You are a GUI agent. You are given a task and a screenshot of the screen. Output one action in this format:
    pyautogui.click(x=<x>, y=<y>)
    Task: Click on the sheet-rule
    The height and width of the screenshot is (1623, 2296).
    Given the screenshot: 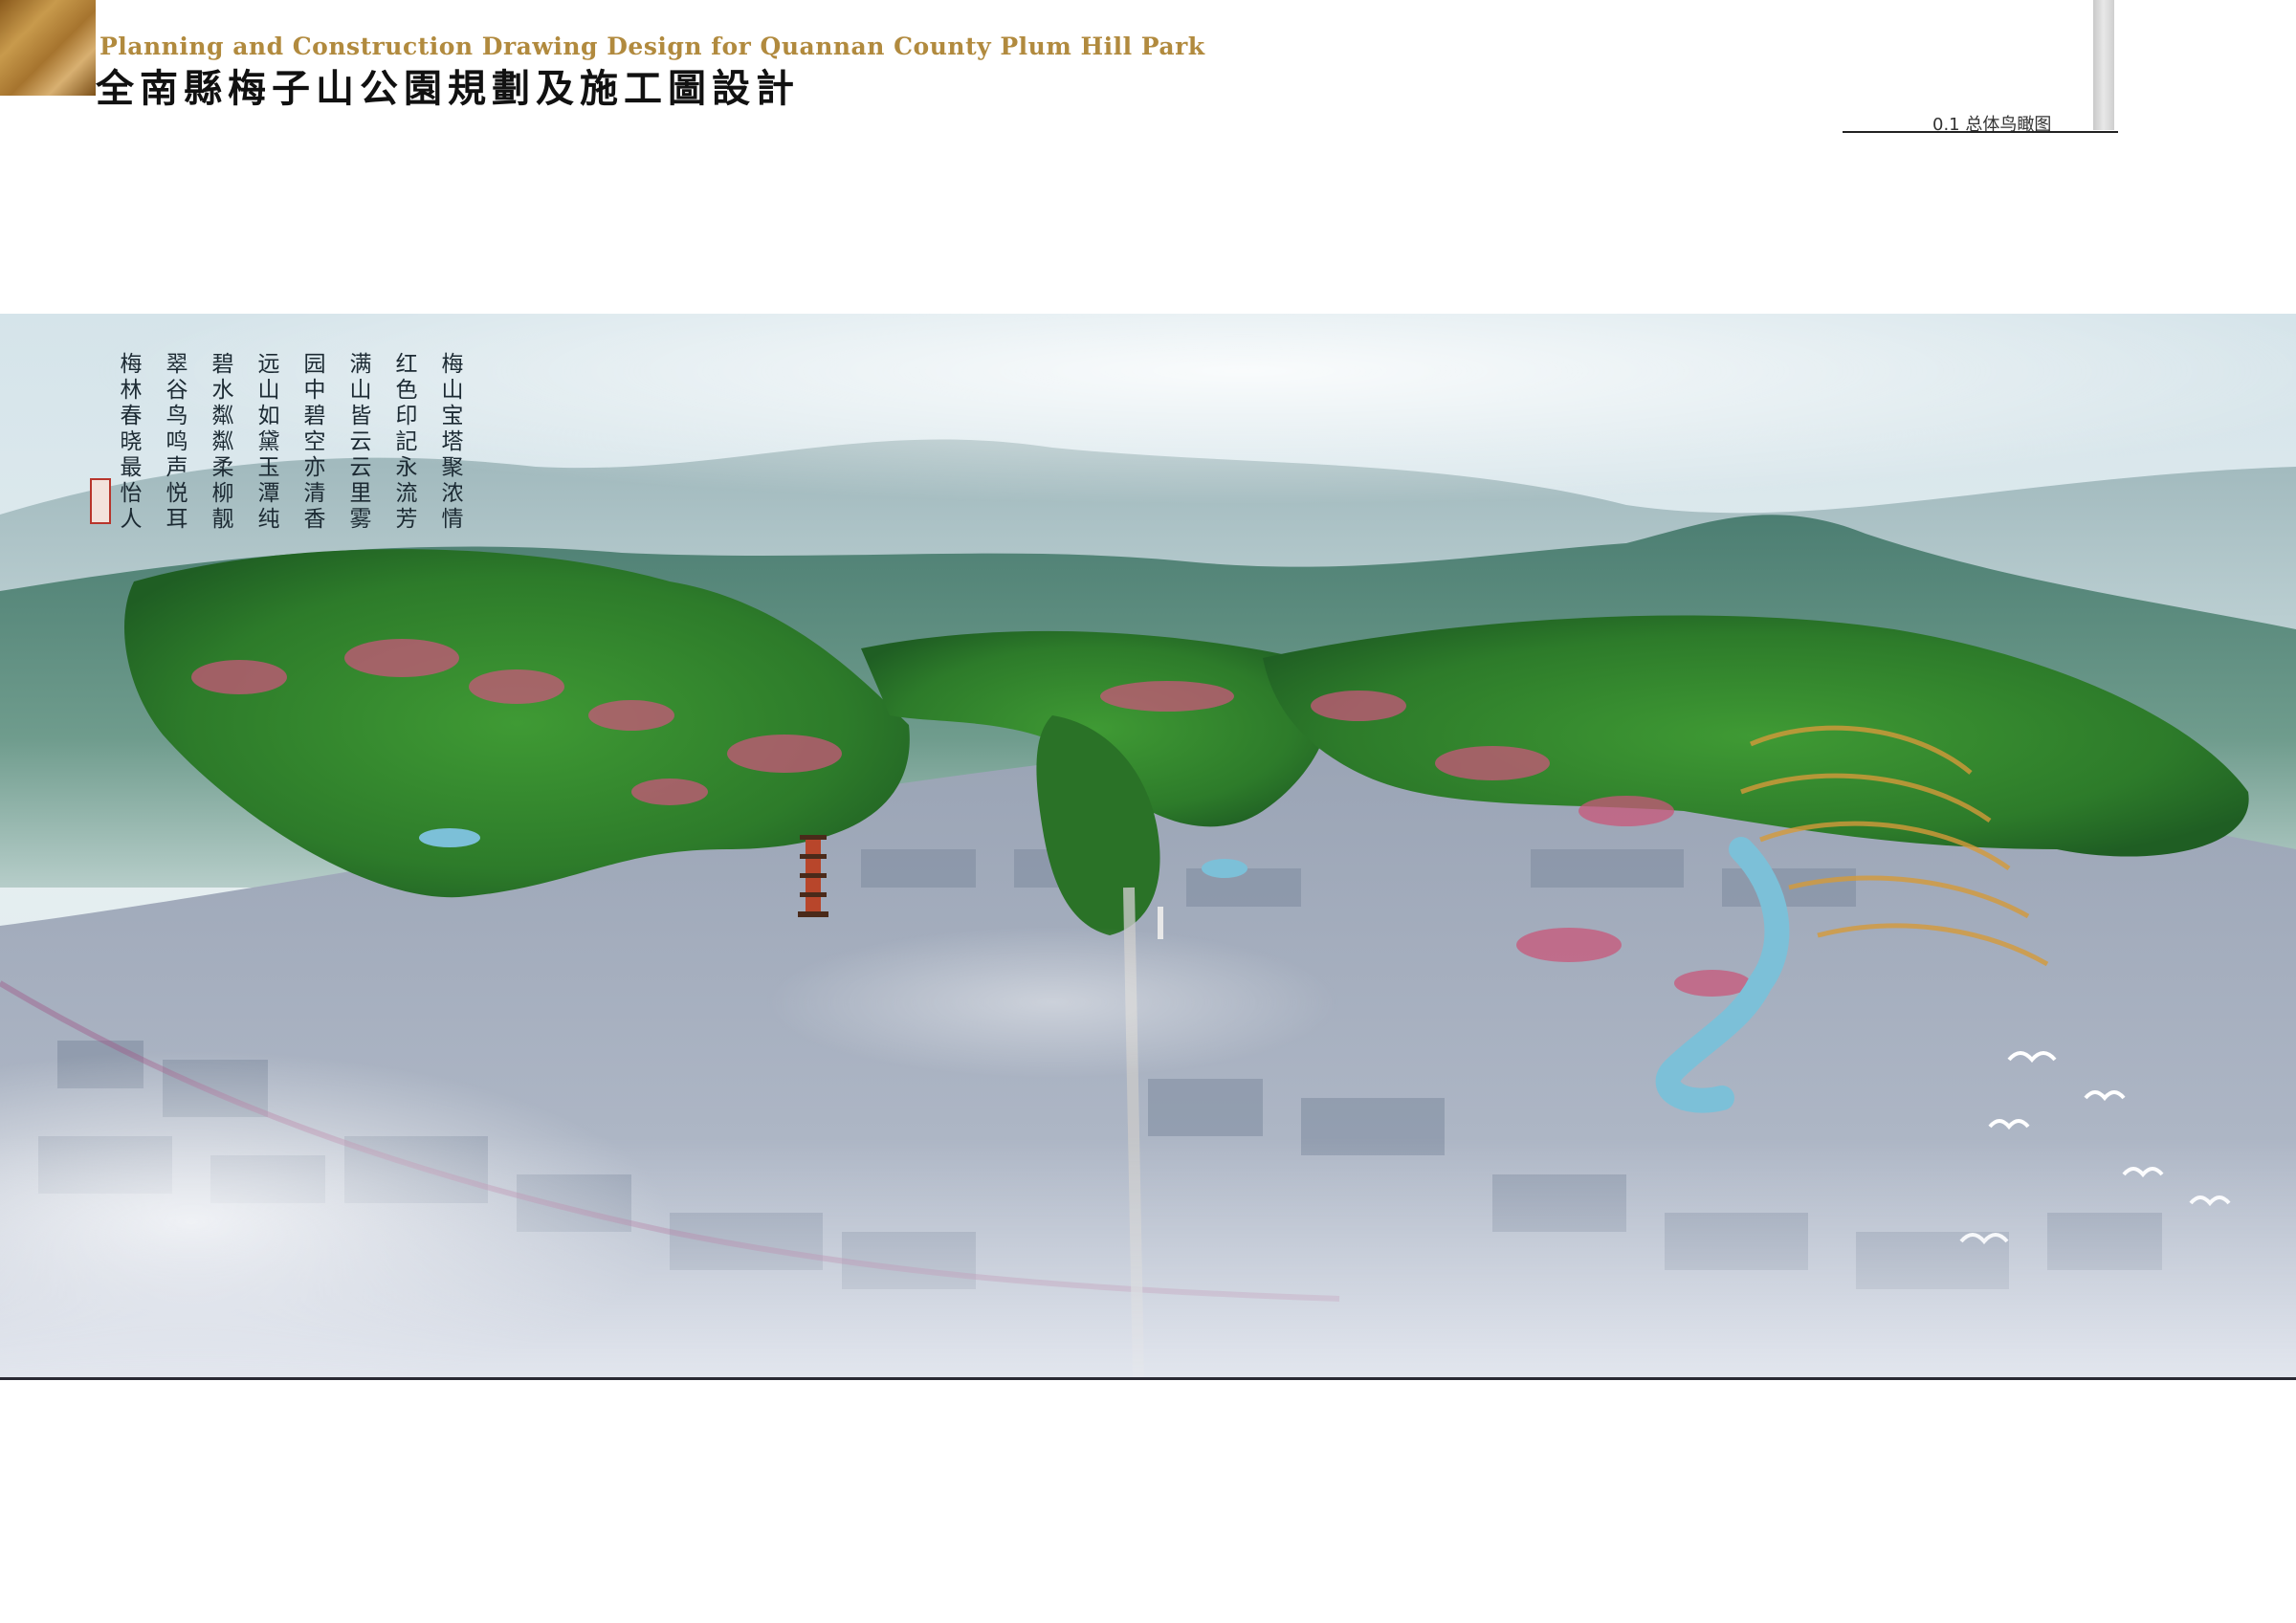 What is the action you would take?
    pyautogui.click(x=1981, y=132)
    